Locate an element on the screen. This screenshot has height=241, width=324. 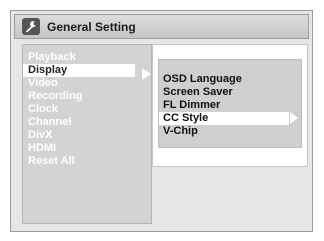
submenu-item-screen-saver: Screen Saver is located at coordinates (224, 92).